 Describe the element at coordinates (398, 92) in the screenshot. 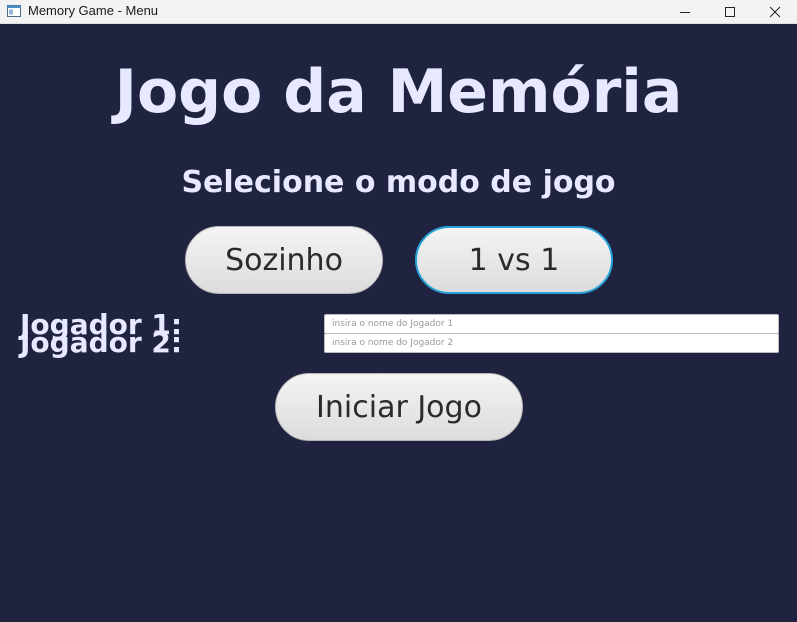

I see `game-title: Jogo da Memória` at that location.